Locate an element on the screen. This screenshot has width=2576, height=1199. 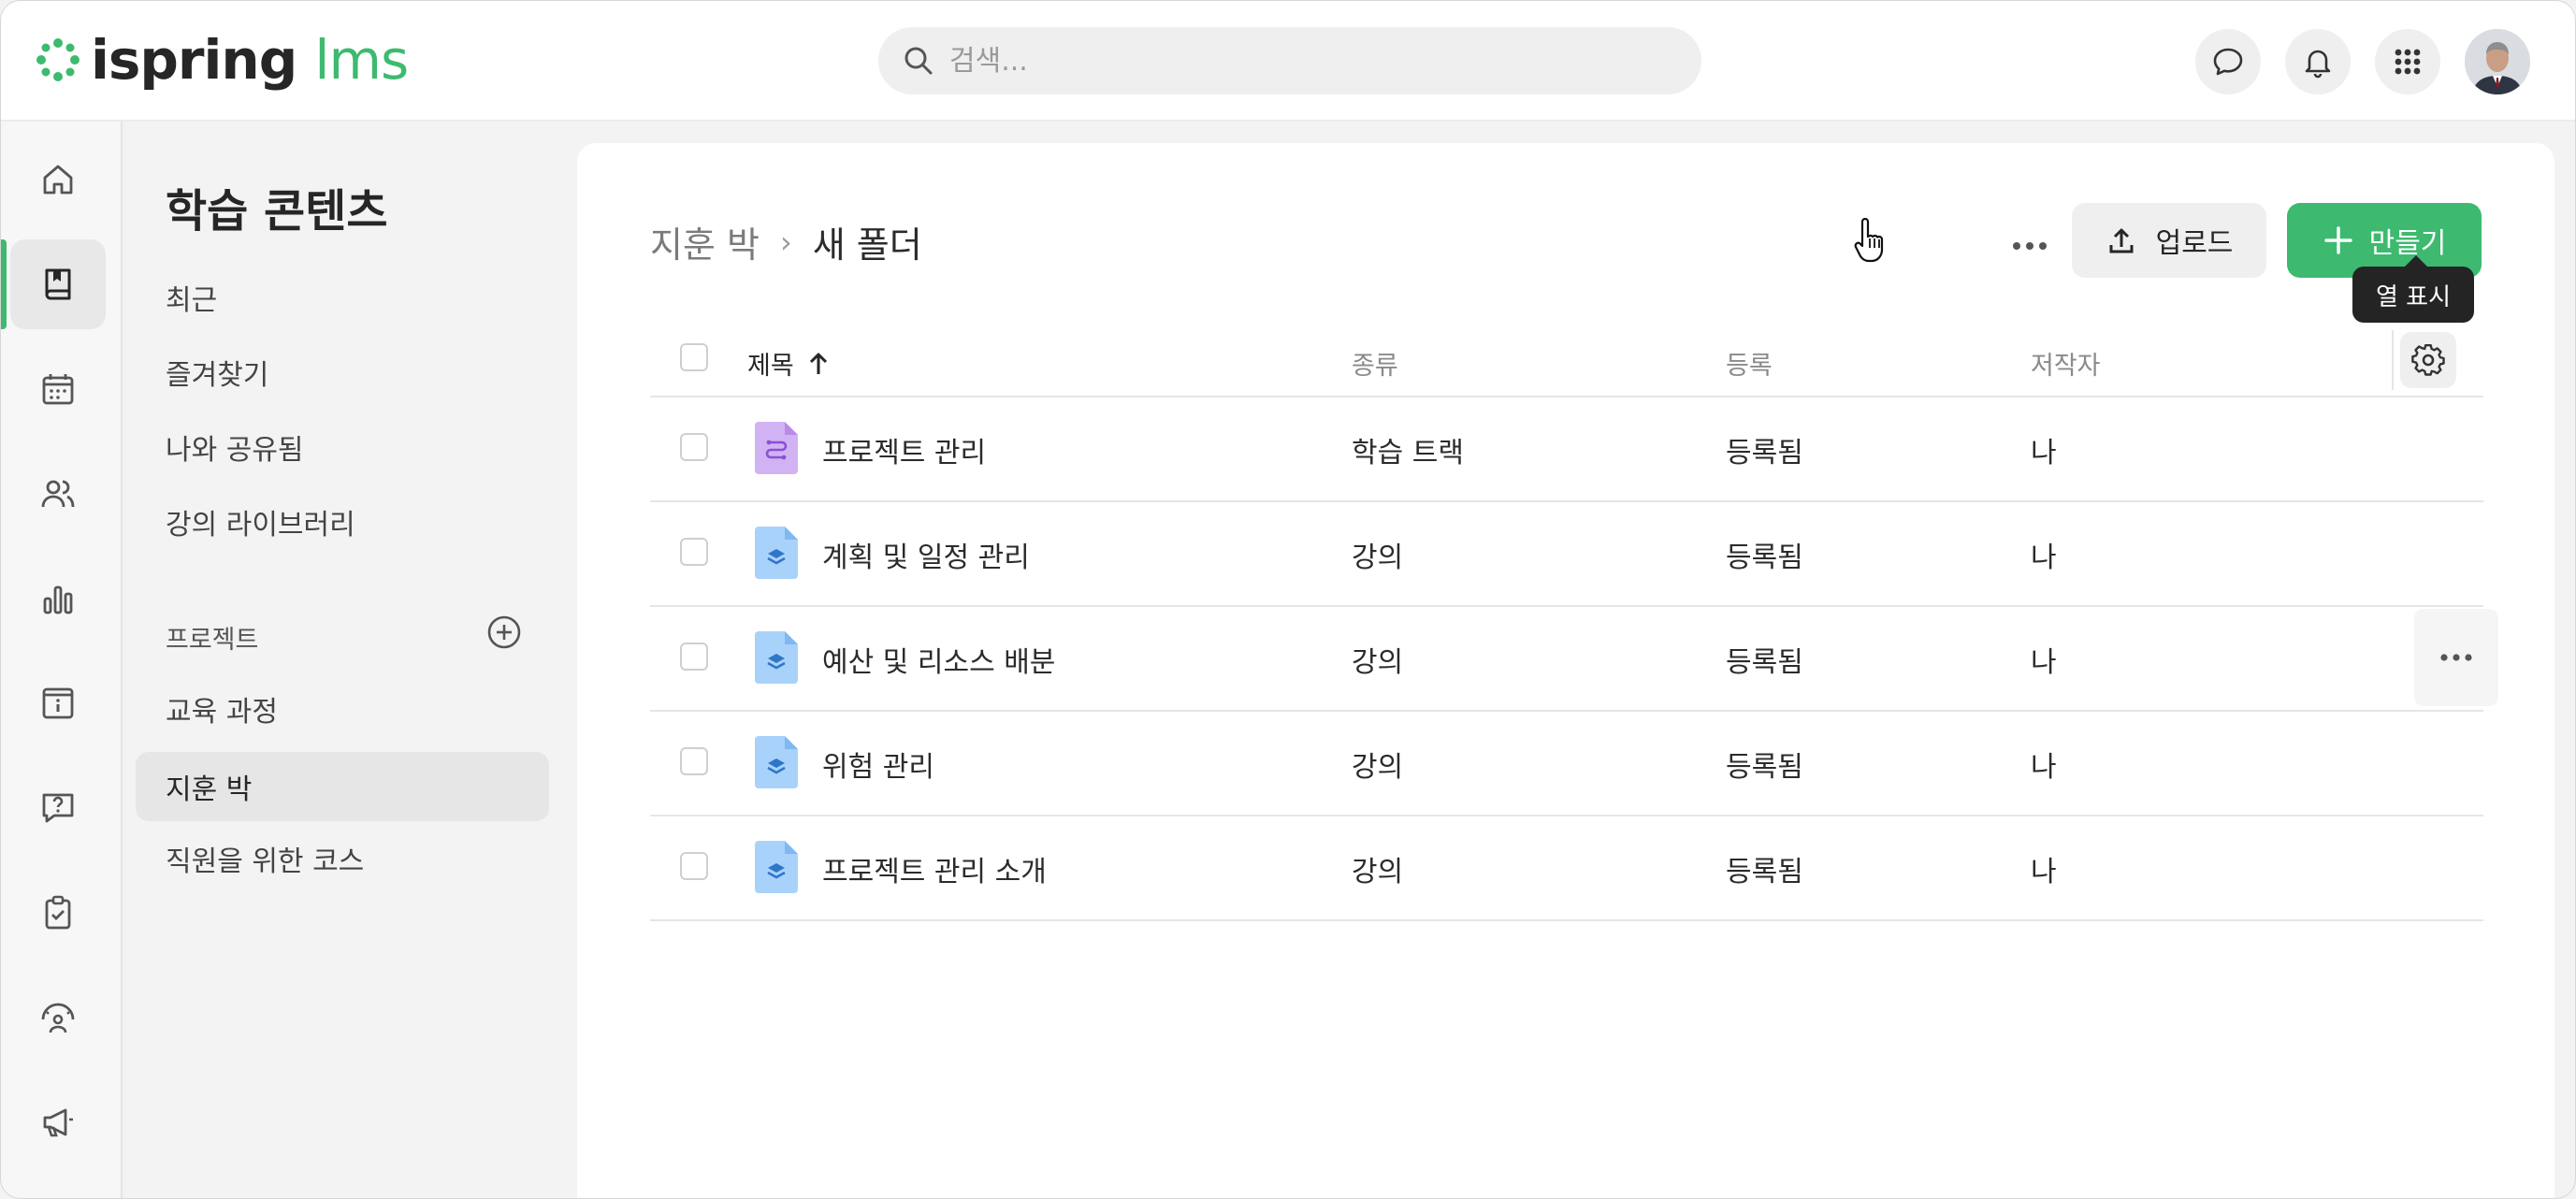
logo: ispring lms is located at coordinates (222, 60).